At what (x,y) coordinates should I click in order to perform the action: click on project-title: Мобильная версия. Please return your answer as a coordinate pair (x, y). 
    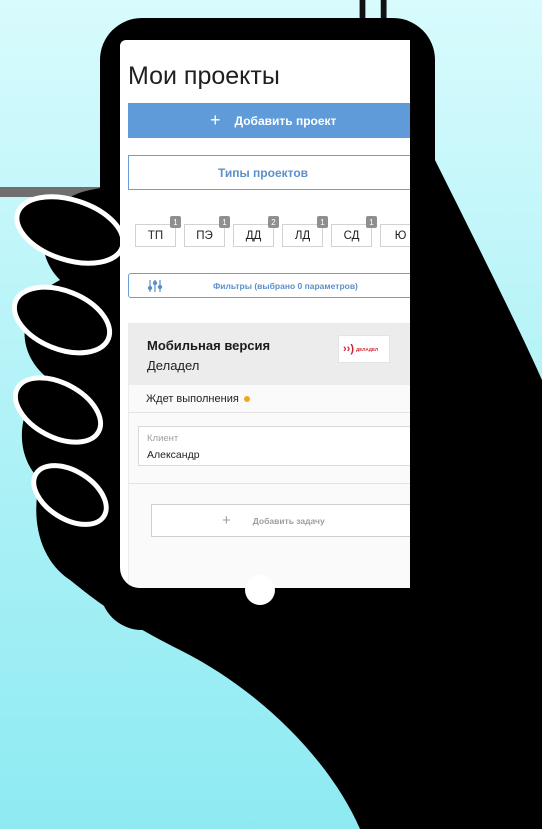
    Looking at the image, I should click on (209, 345).